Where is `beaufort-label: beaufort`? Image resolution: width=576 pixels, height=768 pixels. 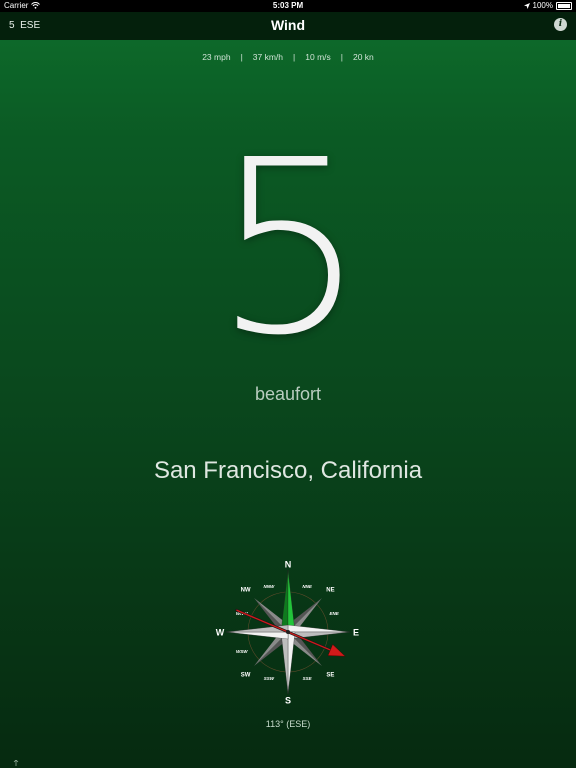 beaufort-label: beaufort is located at coordinates (288, 394).